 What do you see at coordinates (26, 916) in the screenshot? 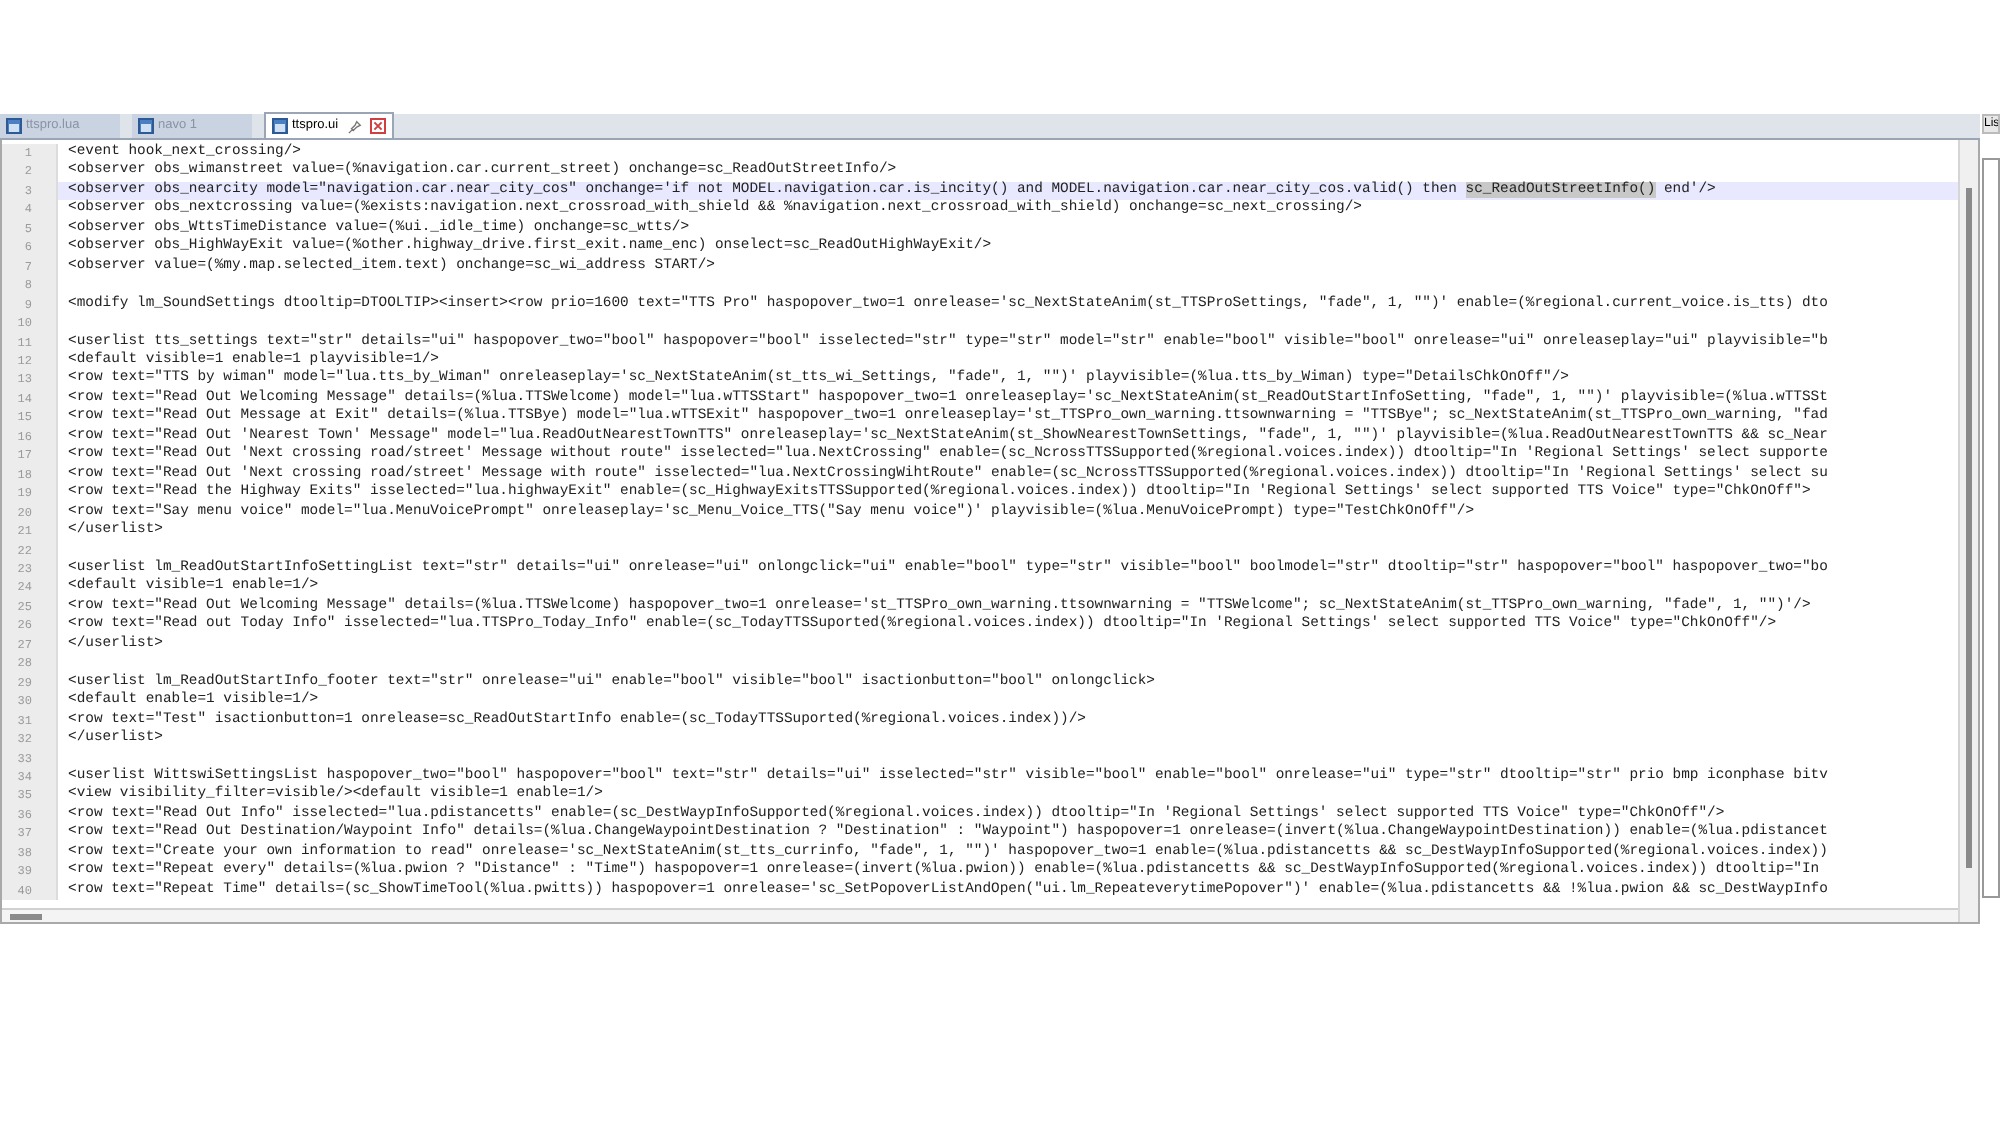
I see `horizontal-scrollbar-thumb` at bounding box center [26, 916].